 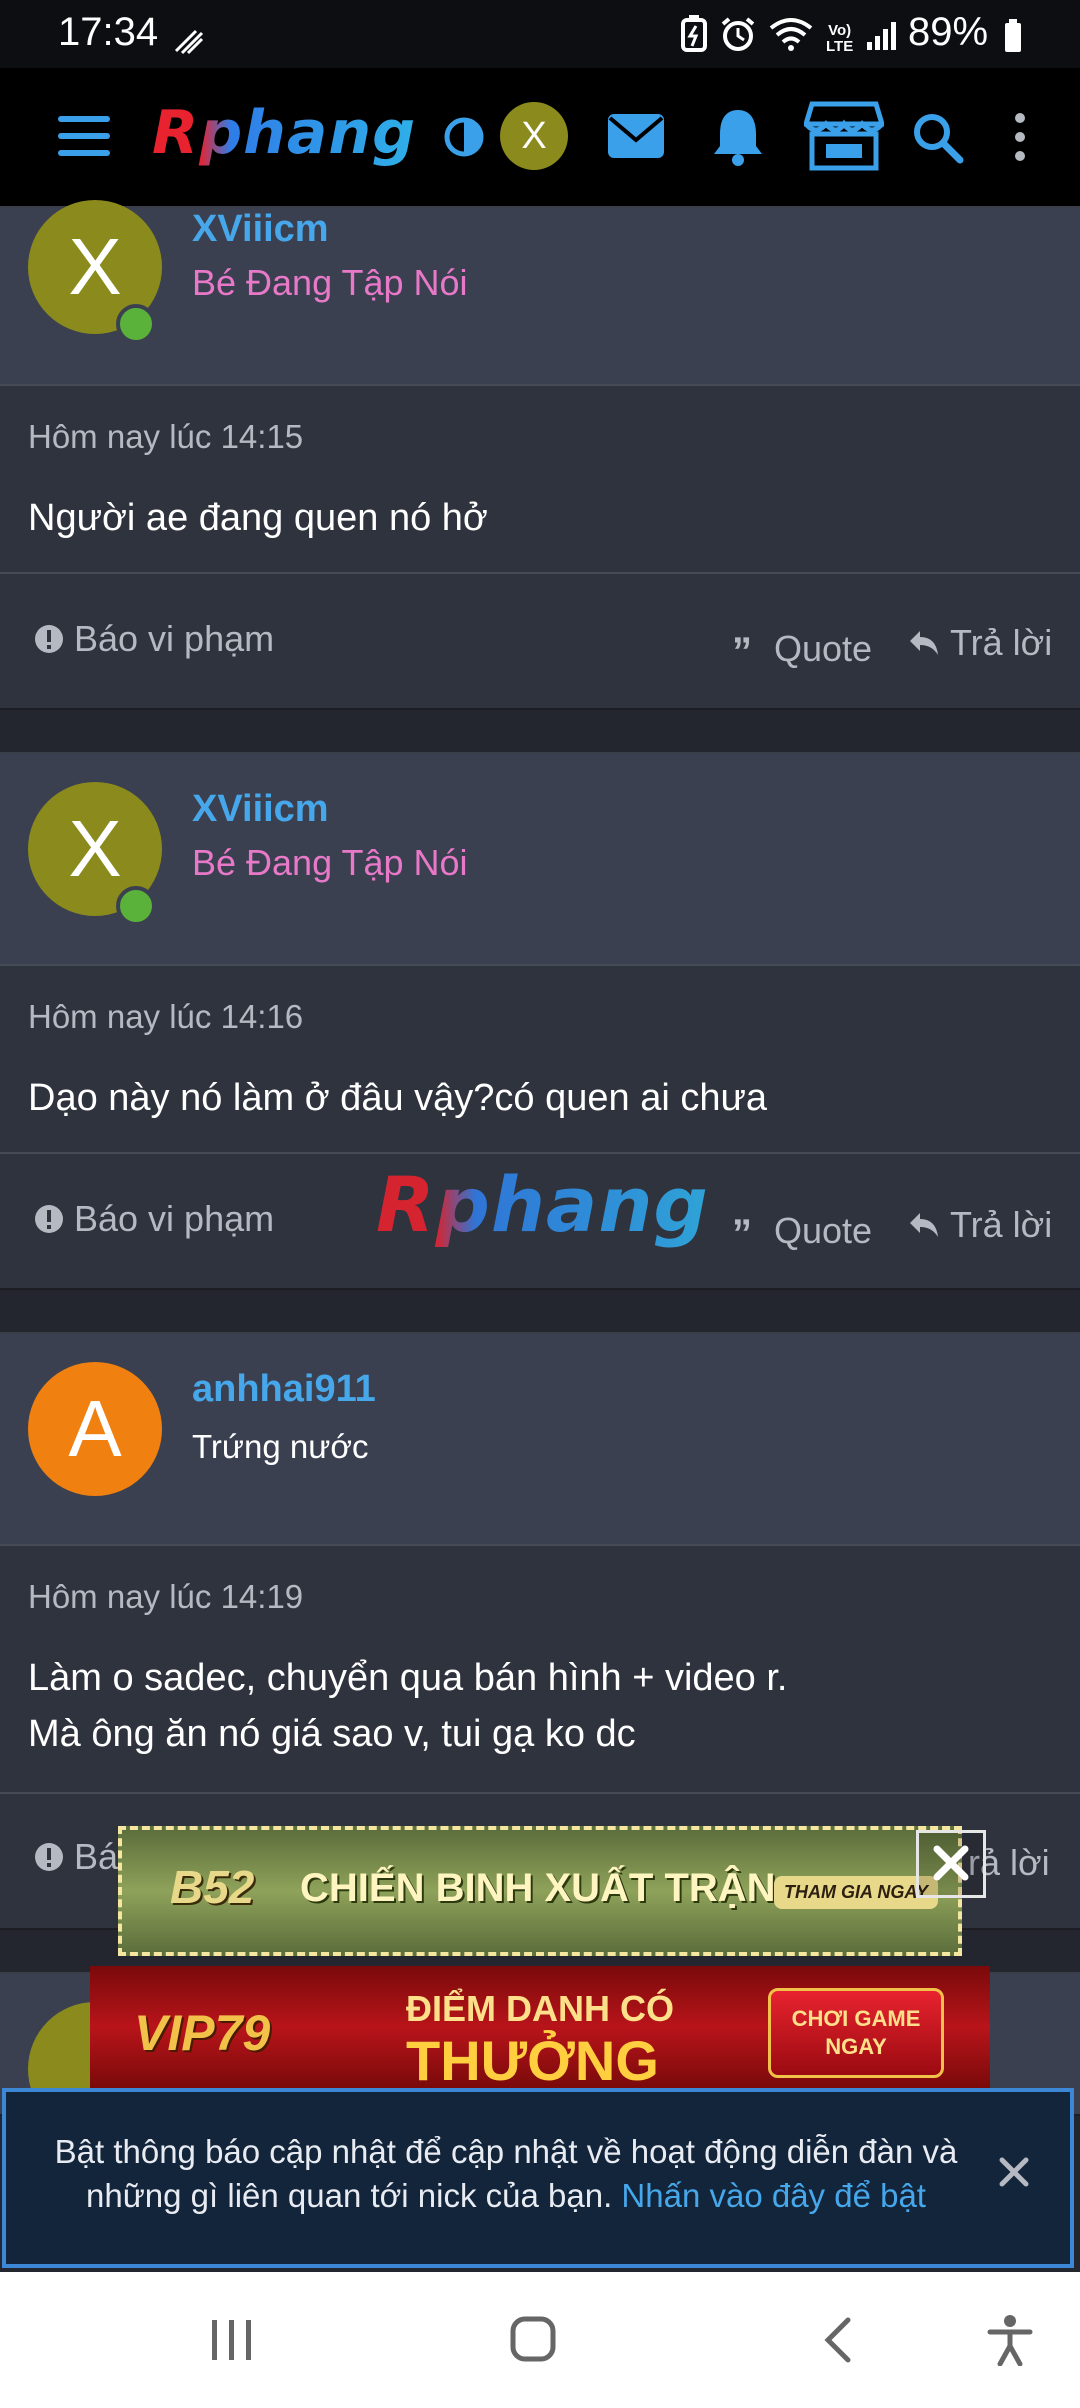 I want to click on battery-saver-icon, so click(x=694, y=39).